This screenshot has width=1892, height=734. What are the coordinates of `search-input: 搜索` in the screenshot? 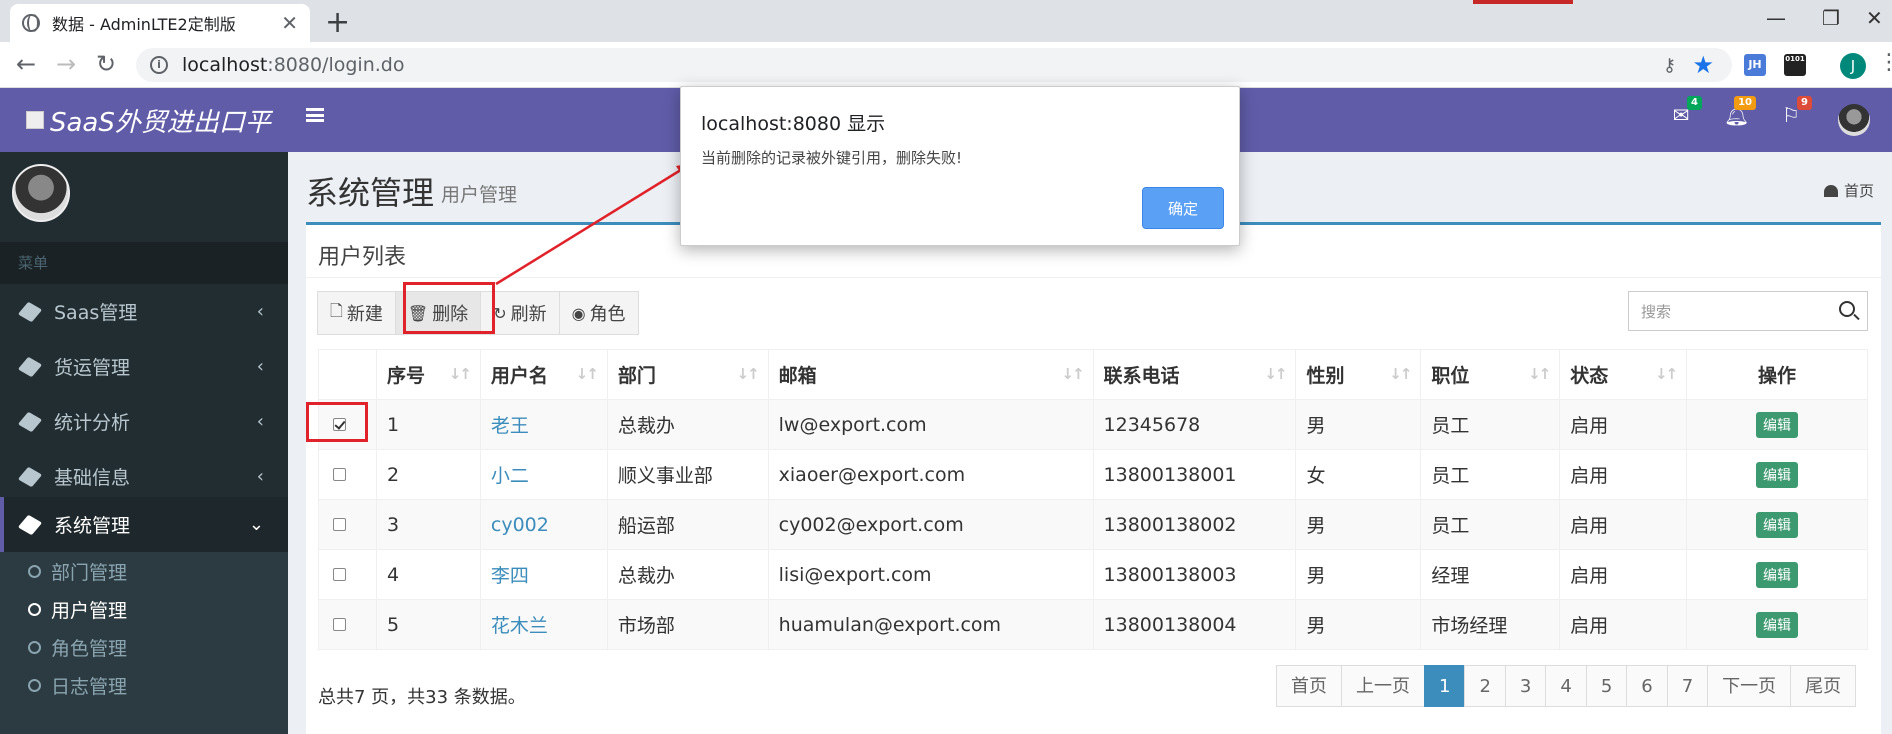 It's located at (1748, 311).